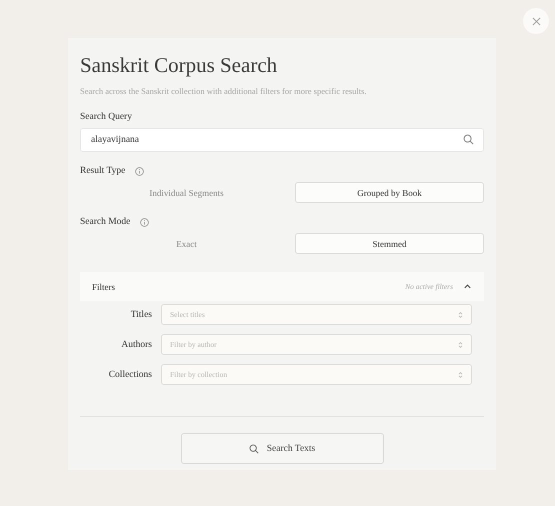  What do you see at coordinates (179, 65) in the screenshot?
I see `dialog-title: Sanskrit Corpus Search` at bounding box center [179, 65].